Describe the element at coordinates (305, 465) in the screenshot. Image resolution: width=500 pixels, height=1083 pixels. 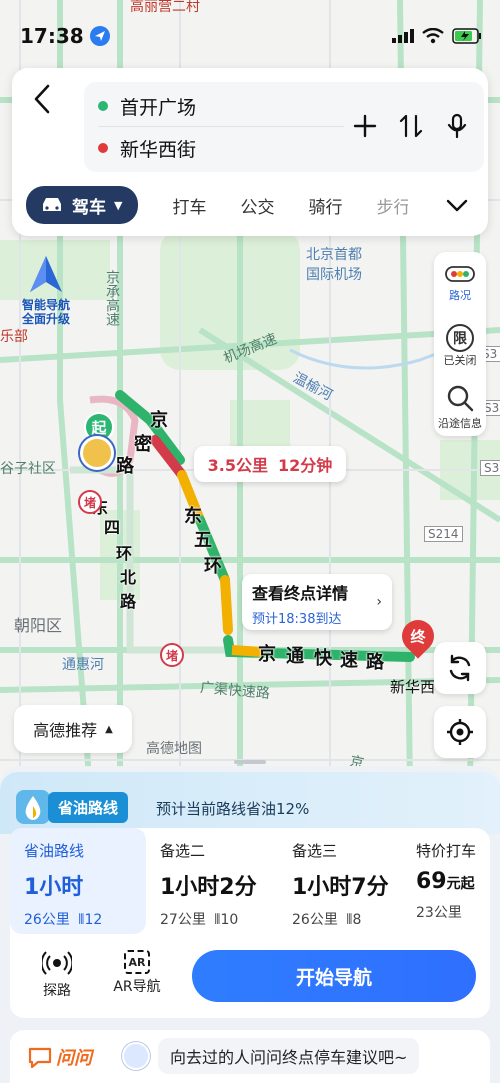
I see `route-duration: 12分钟` at that location.